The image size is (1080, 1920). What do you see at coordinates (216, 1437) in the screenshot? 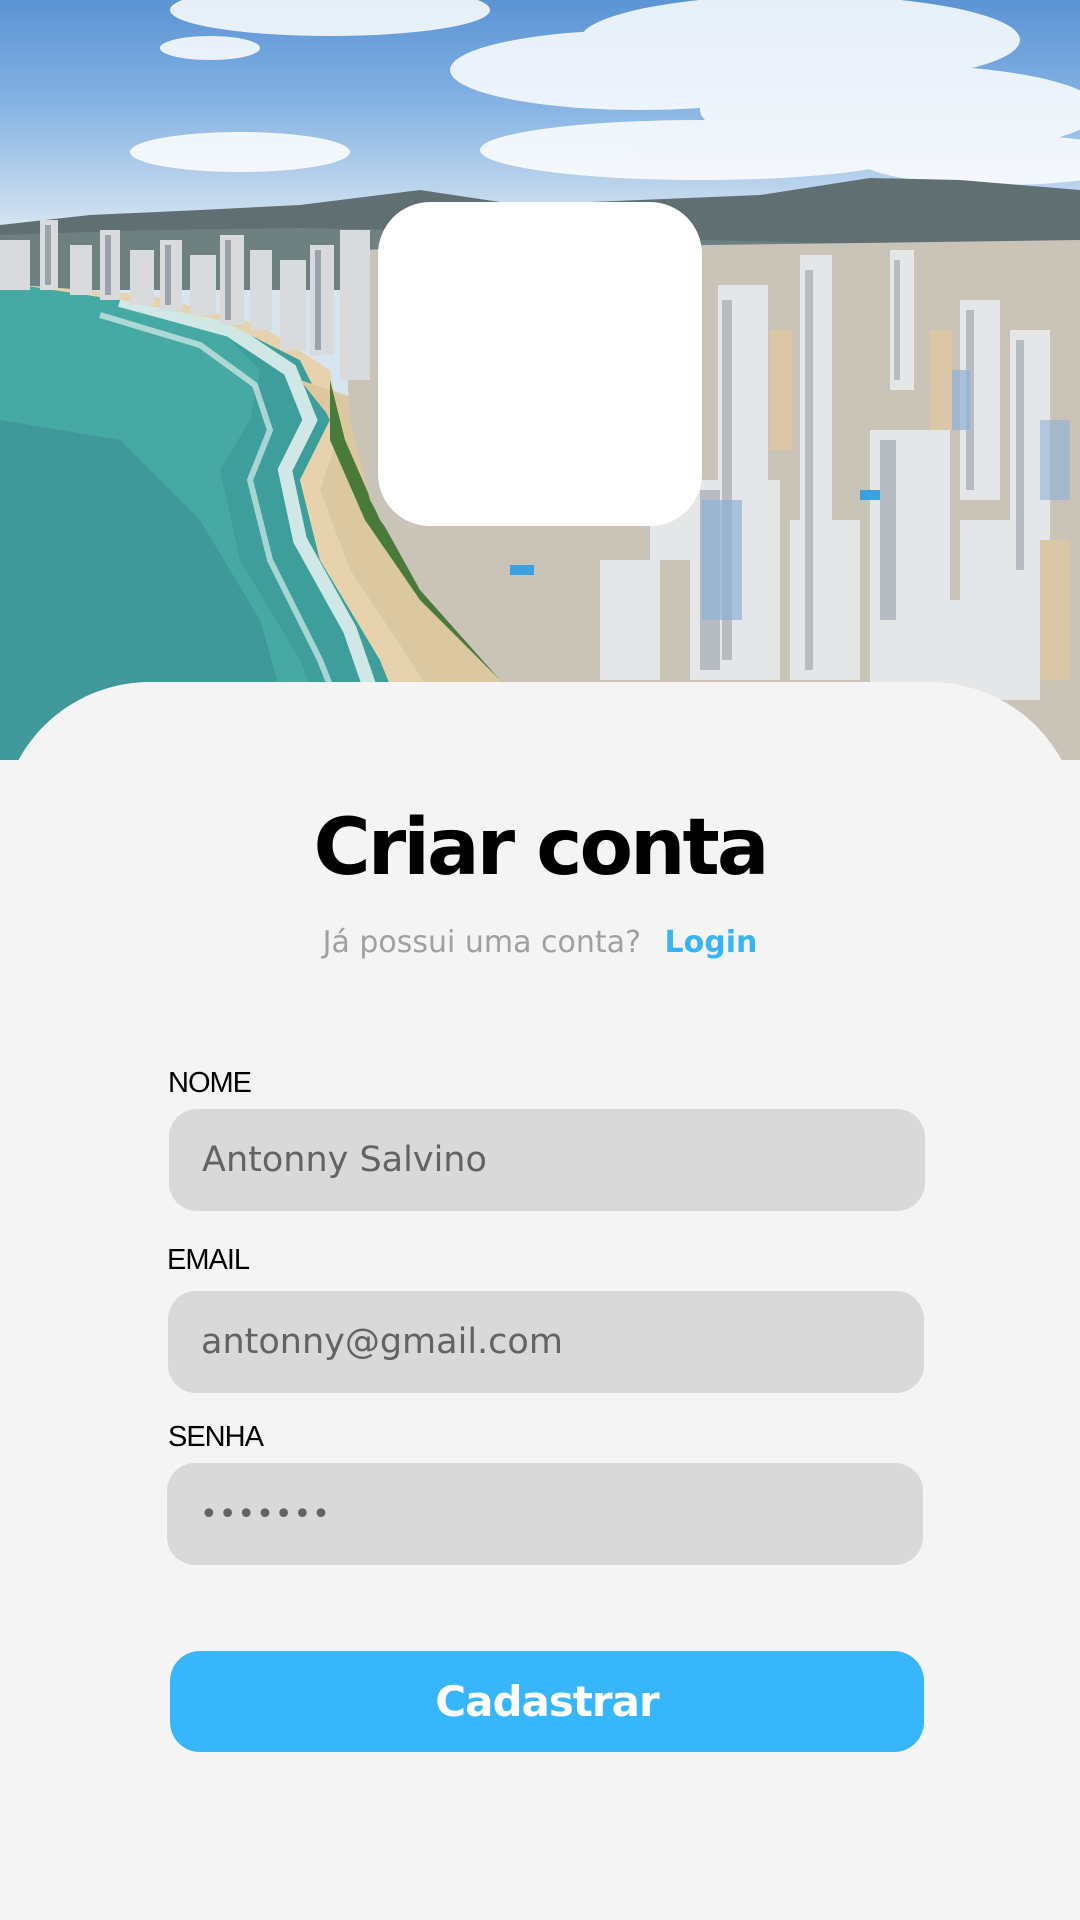
I see `password-label: SENHA` at bounding box center [216, 1437].